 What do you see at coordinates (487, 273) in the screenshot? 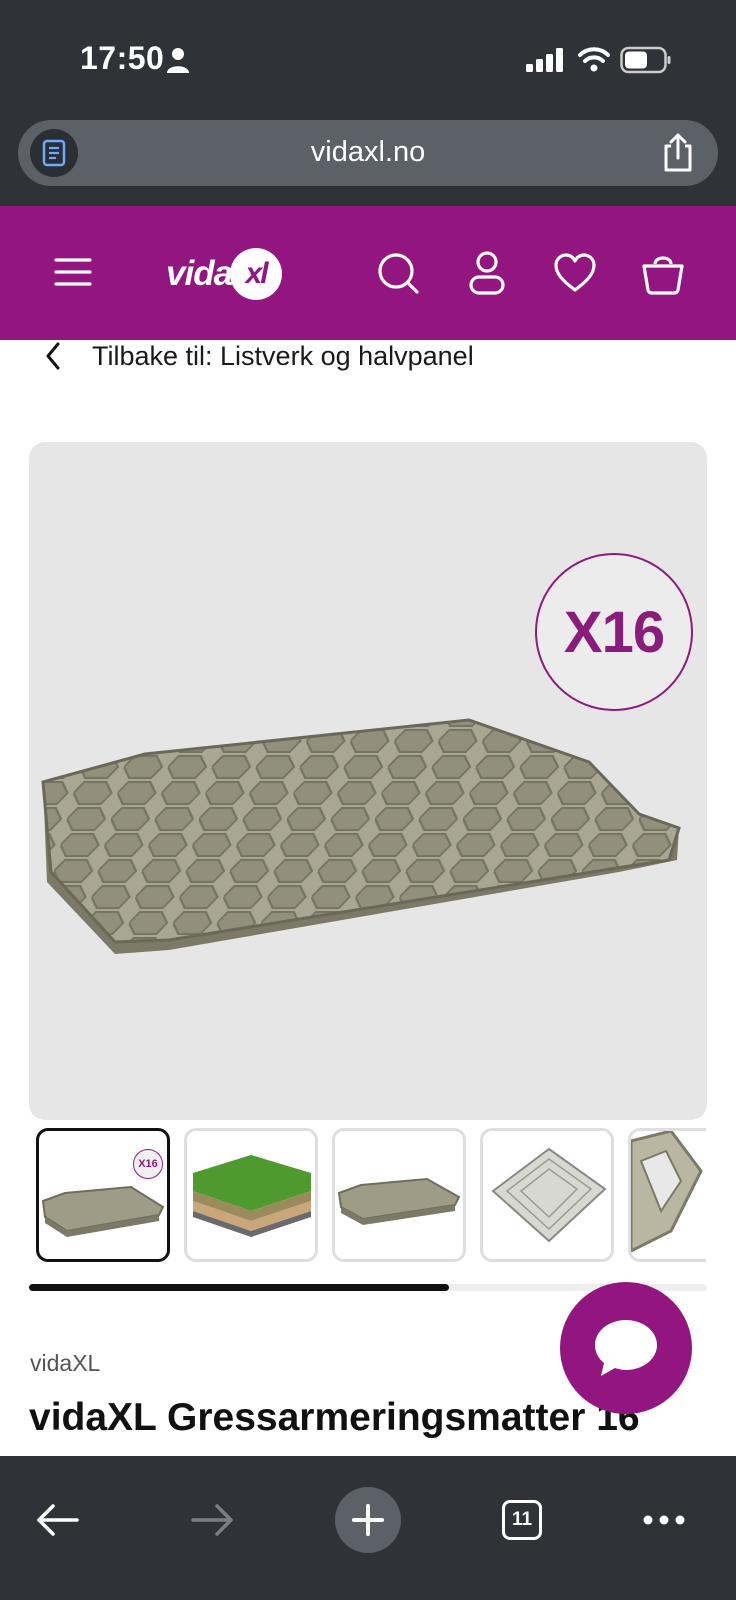
I see `account-icon` at bounding box center [487, 273].